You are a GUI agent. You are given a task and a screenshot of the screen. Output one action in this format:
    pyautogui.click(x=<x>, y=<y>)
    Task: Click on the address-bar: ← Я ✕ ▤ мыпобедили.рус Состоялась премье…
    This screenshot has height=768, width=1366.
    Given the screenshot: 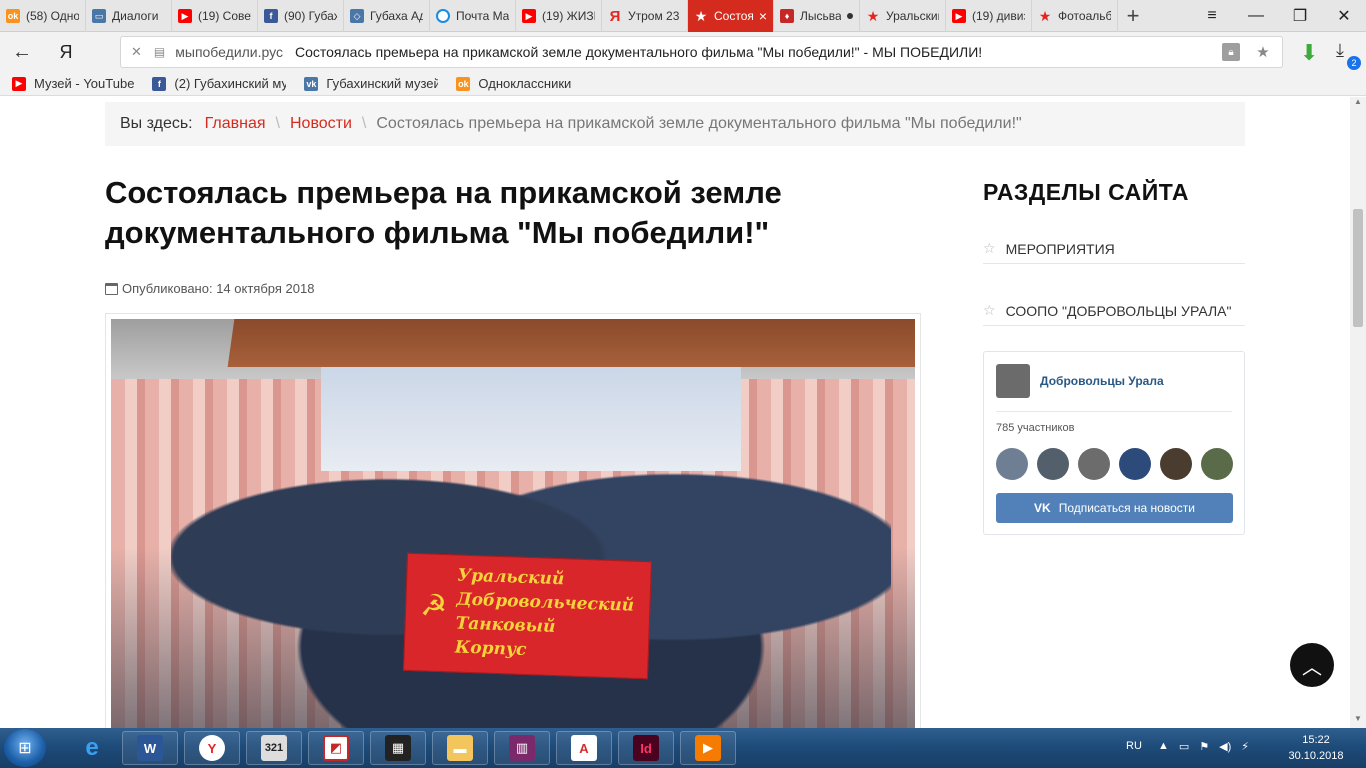 What is the action you would take?
    pyautogui.click(x=683, y=52)
    